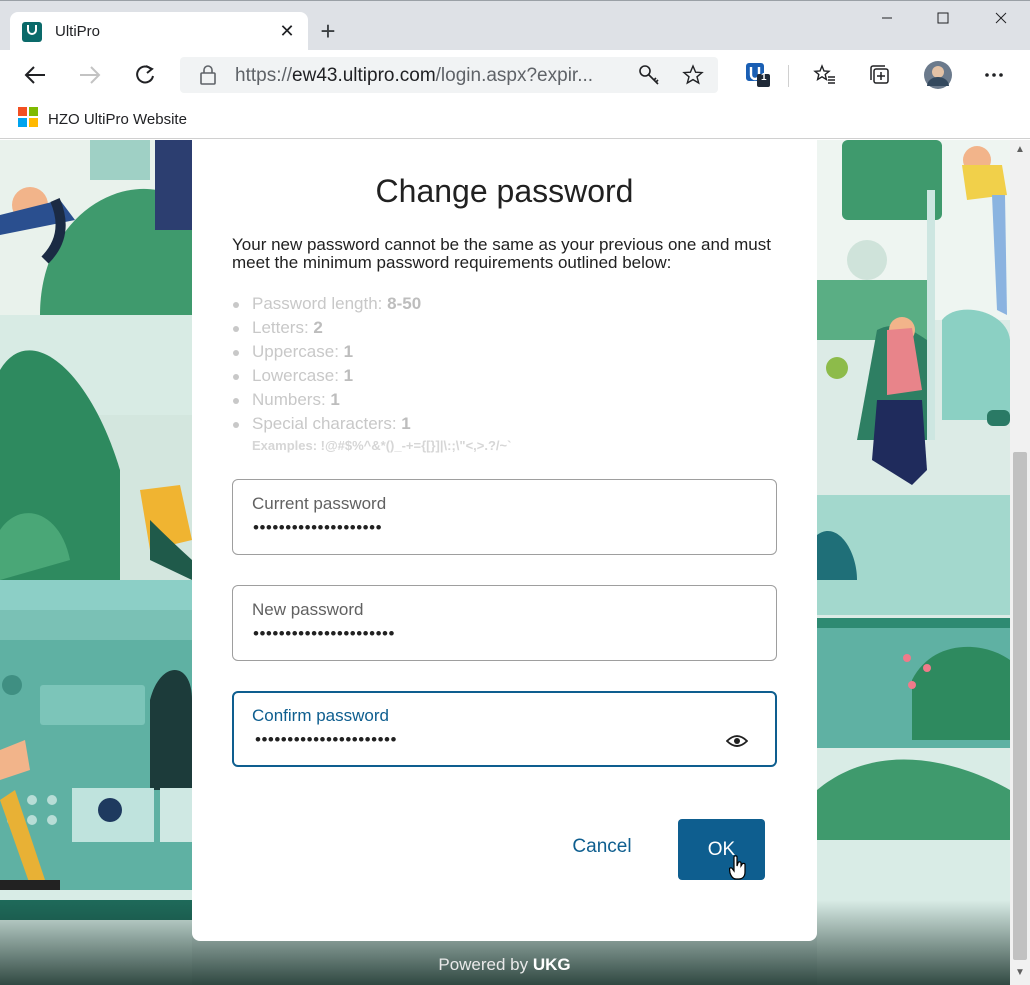 This screenshot has width=1030, height=985. Describe the element at coordinates (208, 77) in the screenshot. I see `lock-icon` at that location.